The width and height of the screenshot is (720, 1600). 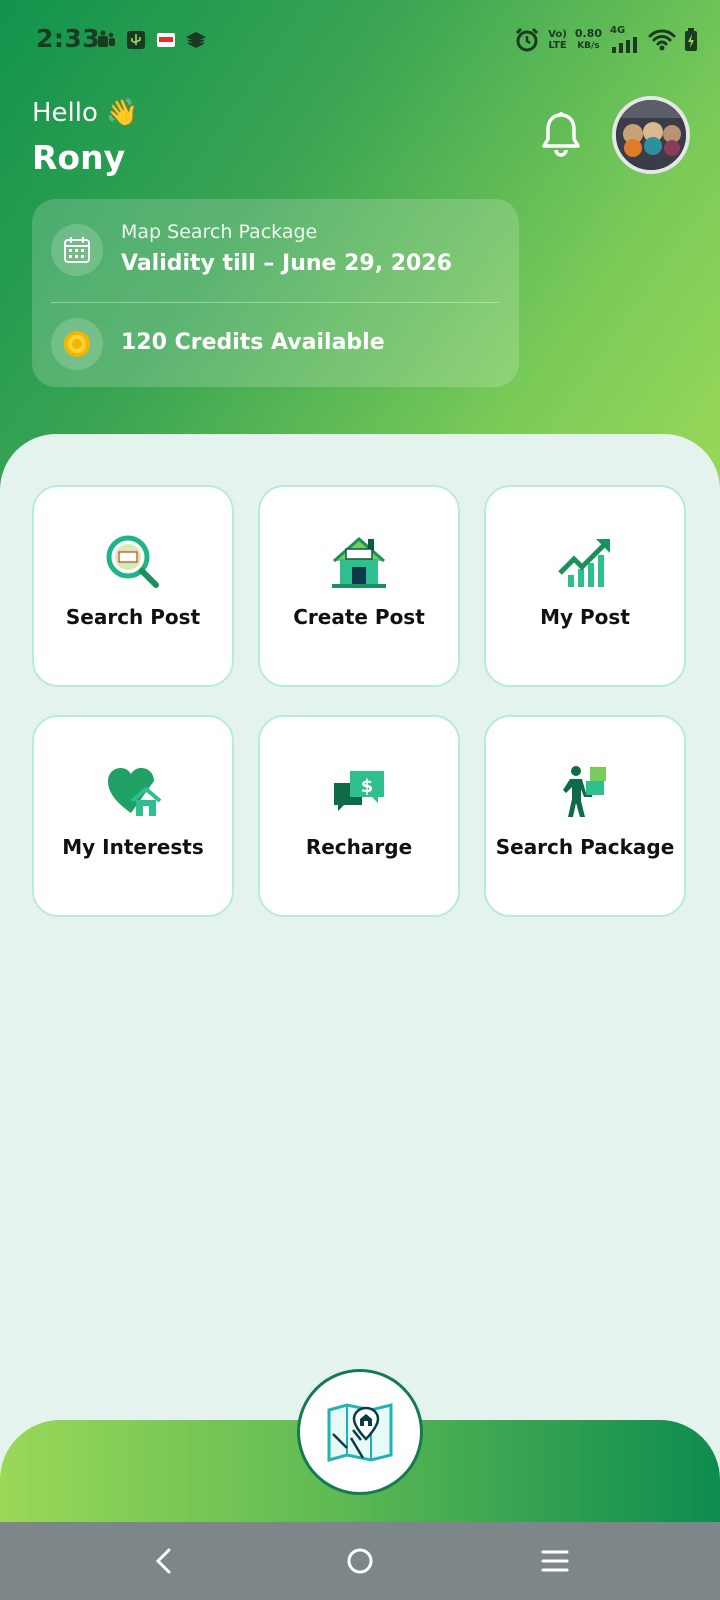 I want to click on my-interests-icon, so click(x=135, y=792).